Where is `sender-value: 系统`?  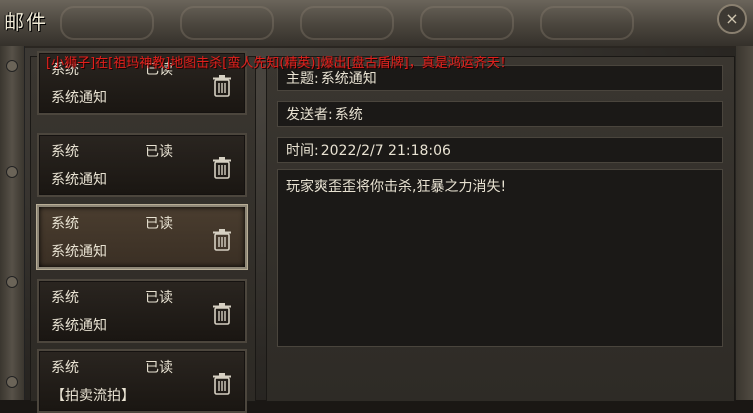 sender-value: 系统 is located at coordinates (348, 115).